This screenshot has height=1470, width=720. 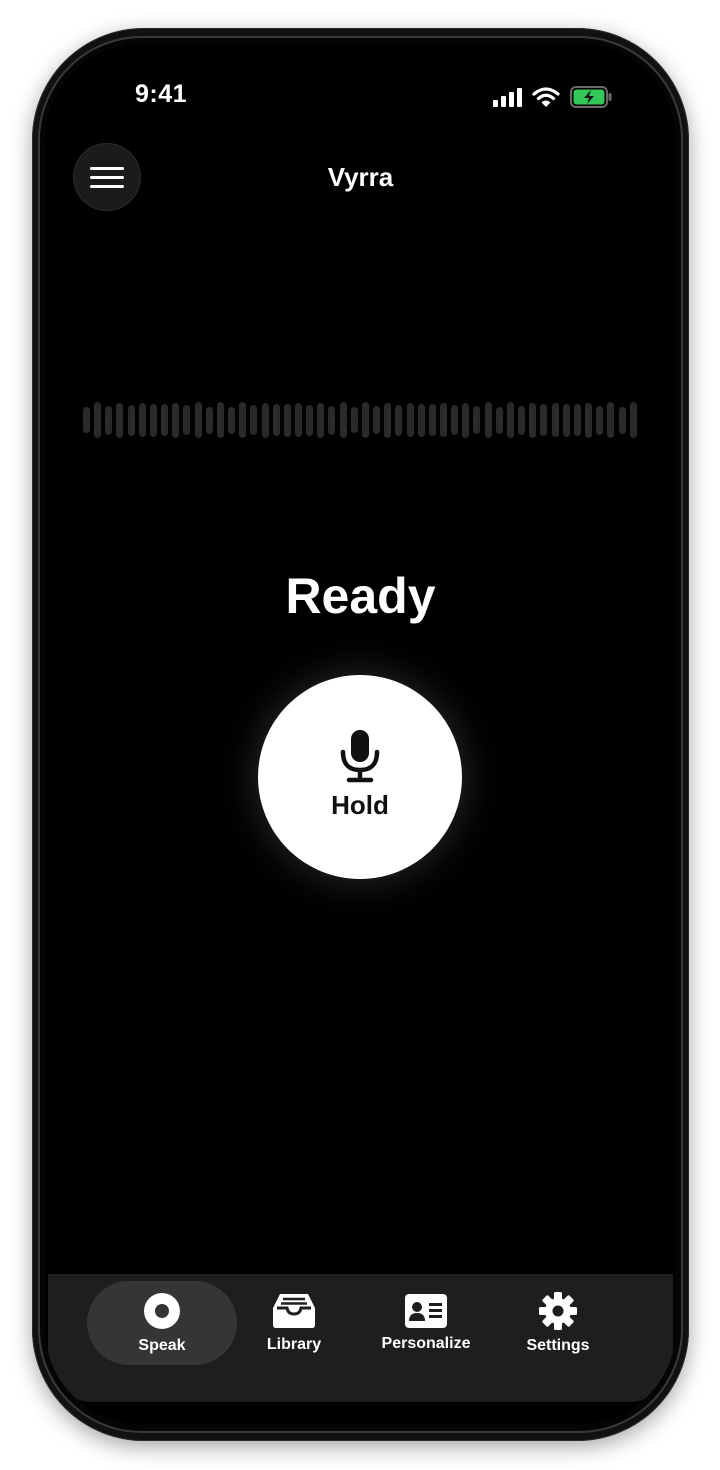 I want to click on tab-personalize: Personalize, so click(x=426, y=1323).